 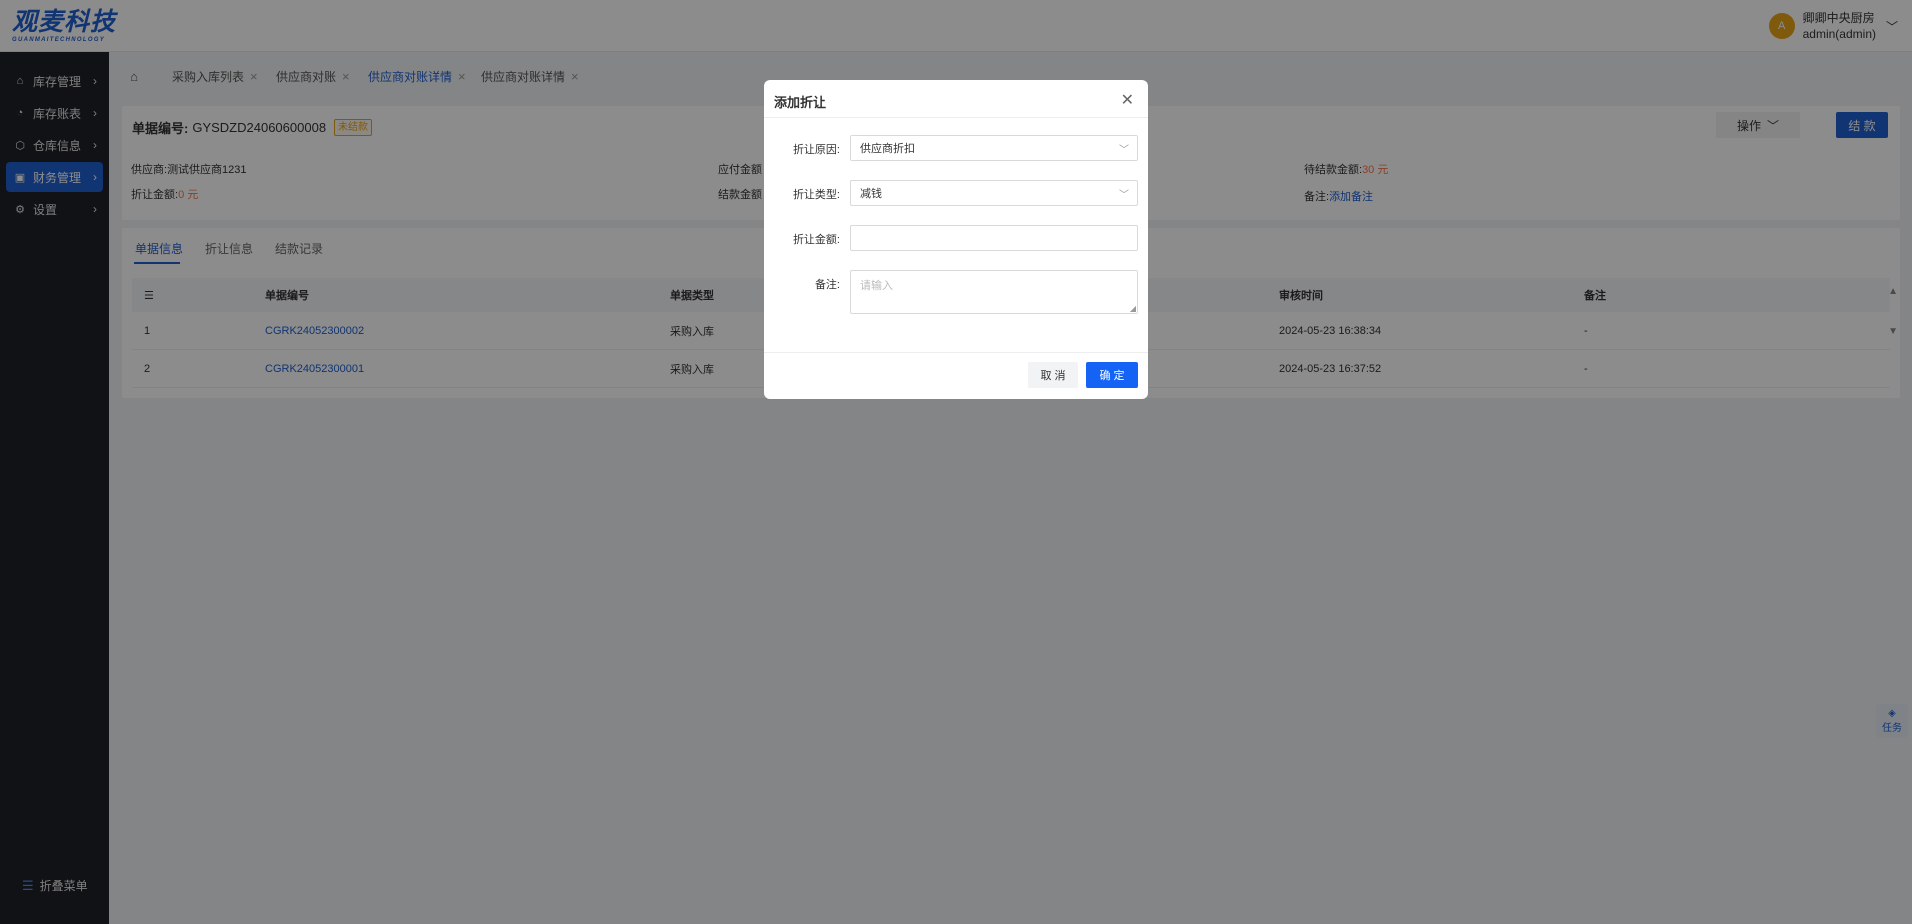 I want to click on type-selected-value: 减钱, so click(x=871, y=194).